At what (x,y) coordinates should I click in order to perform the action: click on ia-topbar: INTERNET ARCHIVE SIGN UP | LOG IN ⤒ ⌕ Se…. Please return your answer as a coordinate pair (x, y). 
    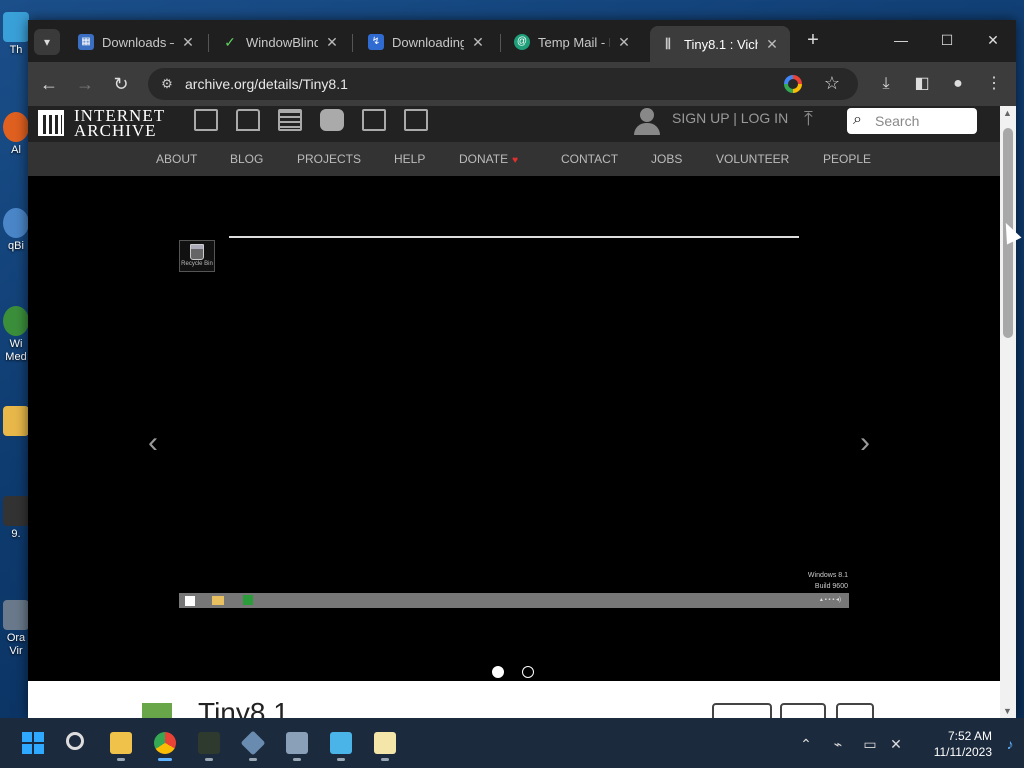
    Looking at the image, I should click on (514, 124).